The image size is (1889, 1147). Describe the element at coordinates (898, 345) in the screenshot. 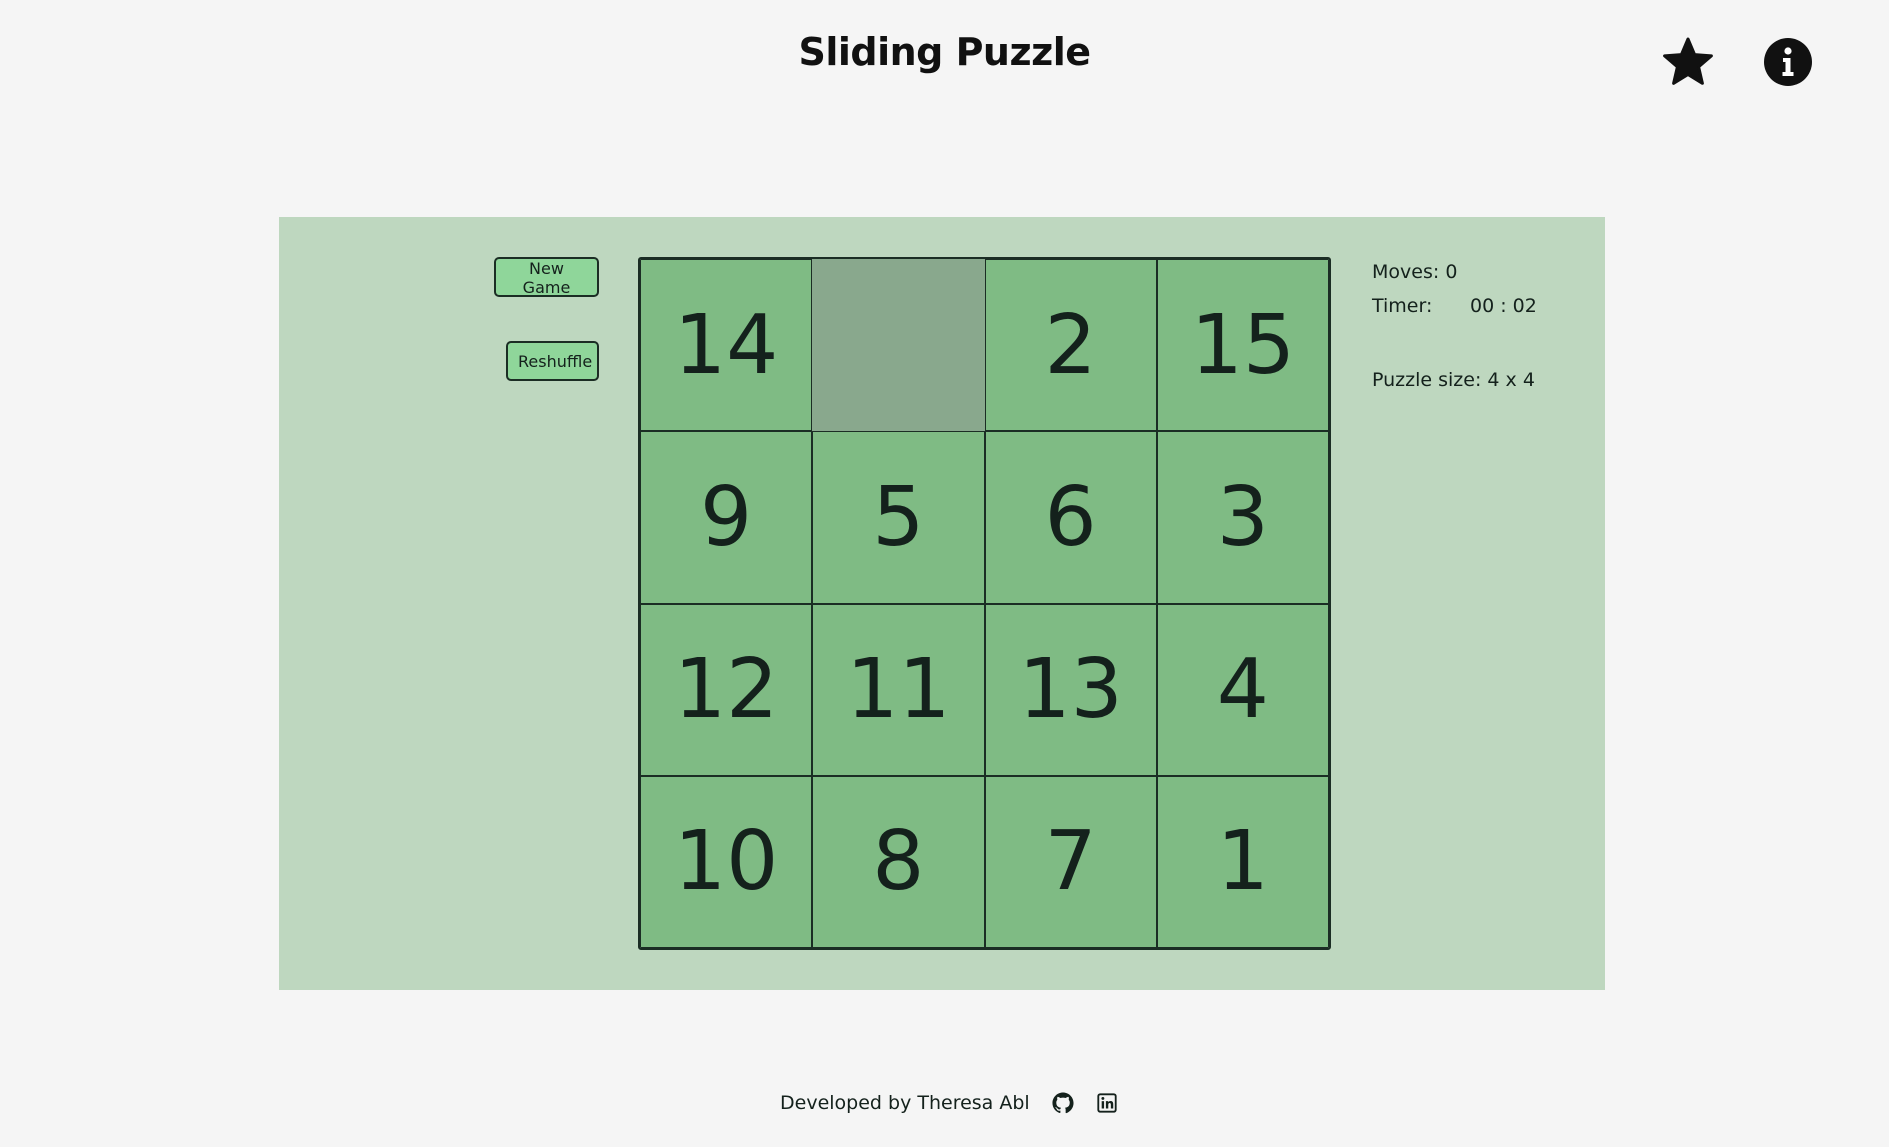

I see `empty-slot` at that location.